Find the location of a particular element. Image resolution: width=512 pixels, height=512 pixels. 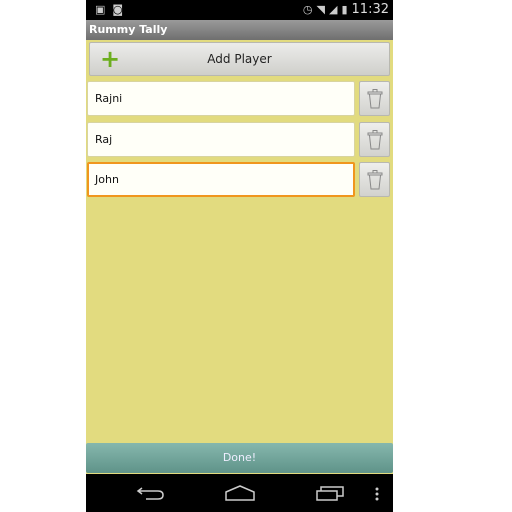

player-row: Rajni is located at coordinates (239, 99).